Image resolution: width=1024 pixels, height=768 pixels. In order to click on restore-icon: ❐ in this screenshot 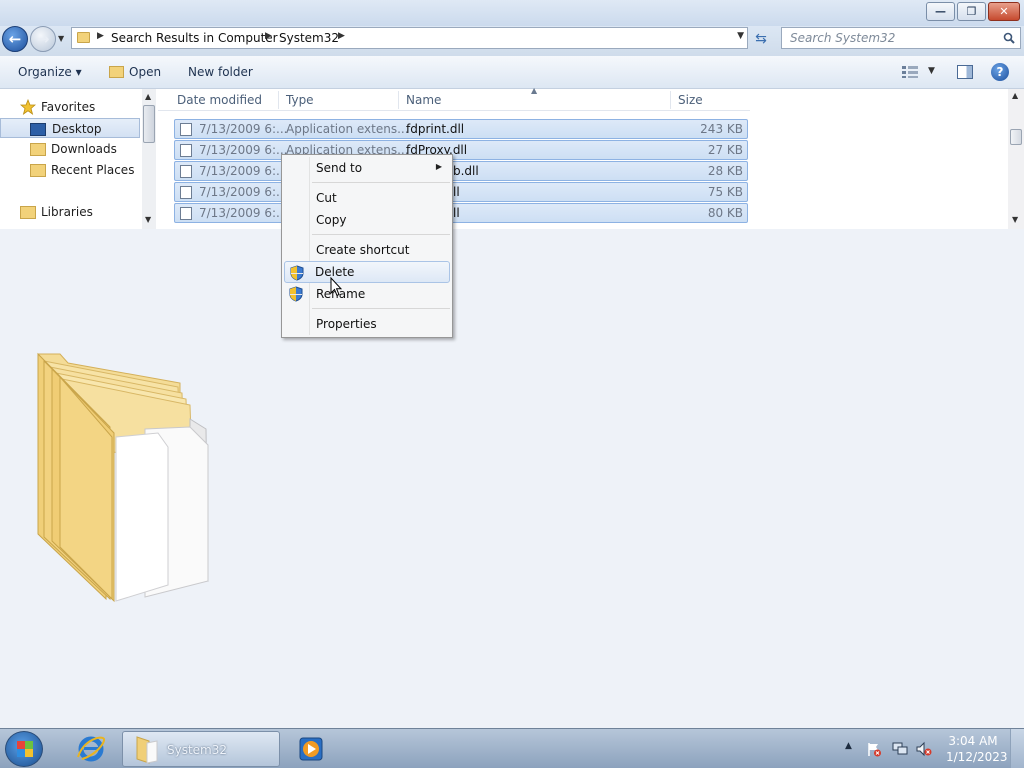, I will do `click(971, 11)`.